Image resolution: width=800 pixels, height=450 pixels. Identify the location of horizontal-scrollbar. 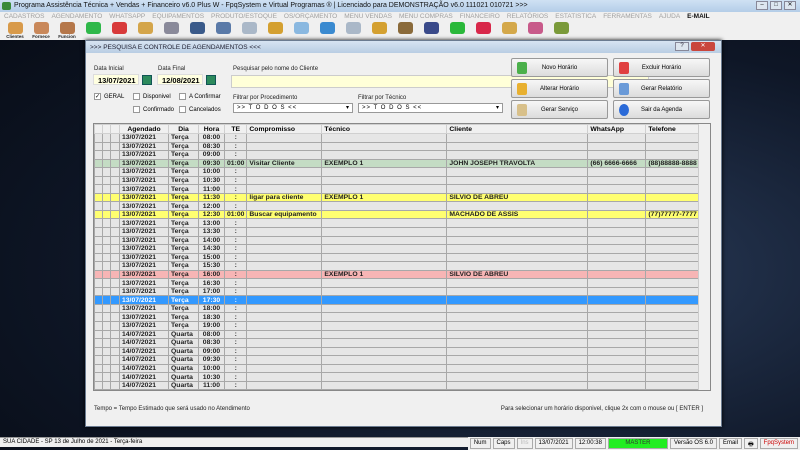
(402, 396).